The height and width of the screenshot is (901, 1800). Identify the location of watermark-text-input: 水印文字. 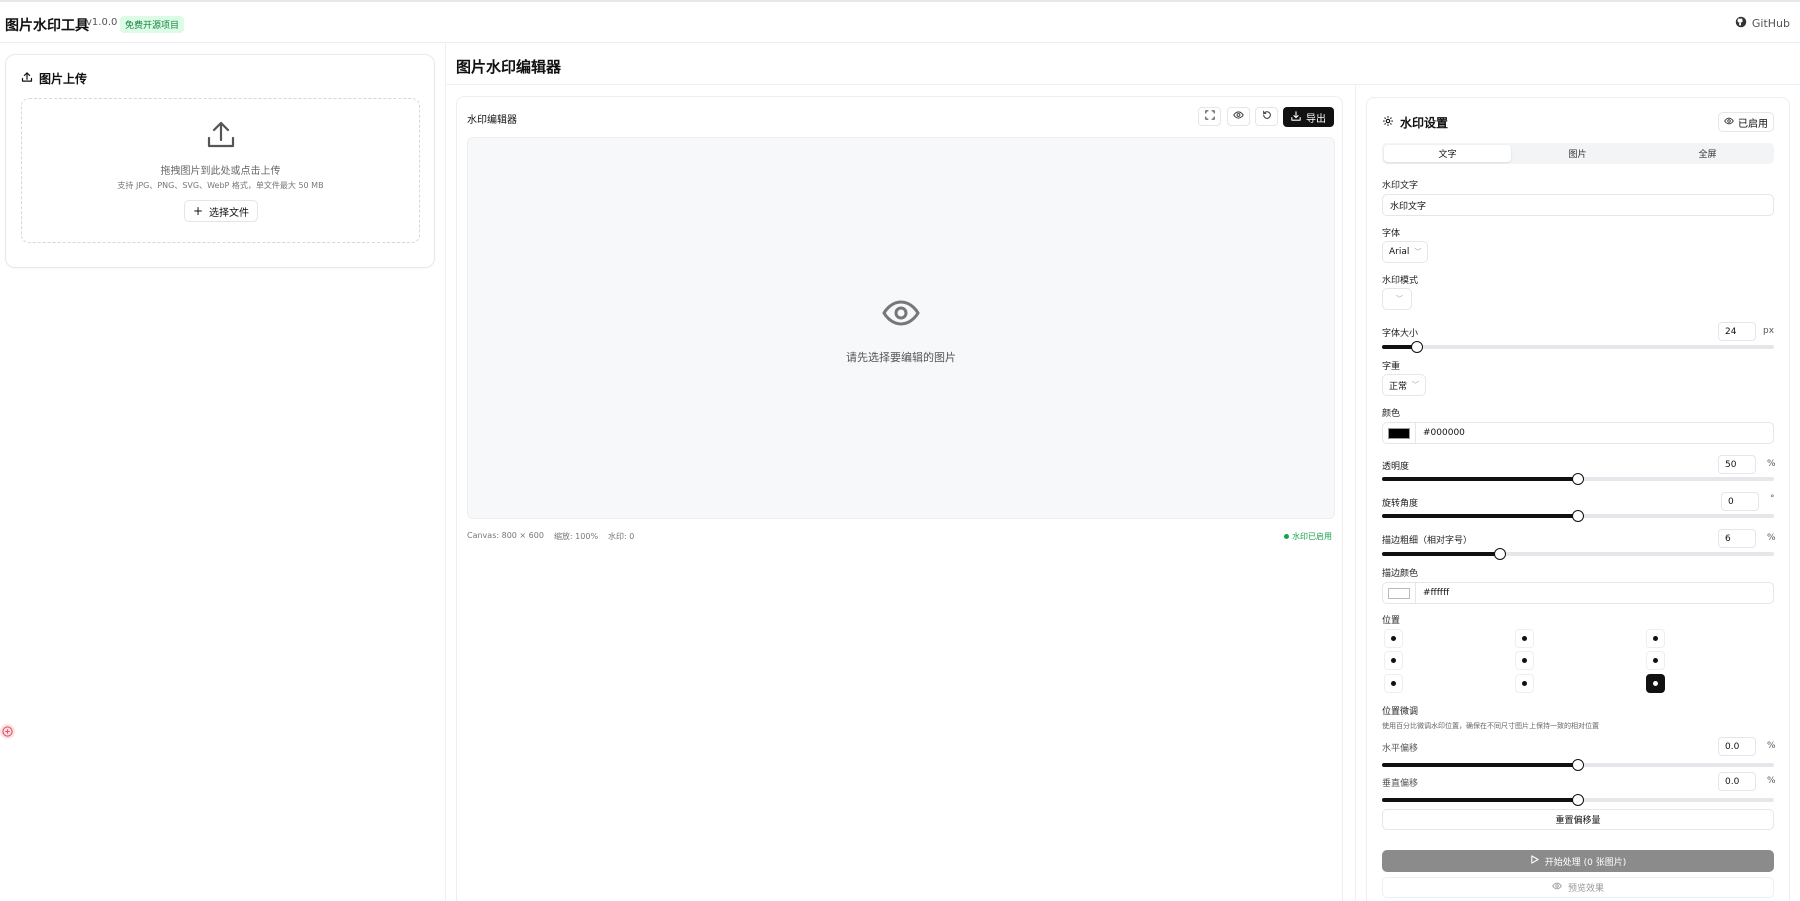
(1578, 205).